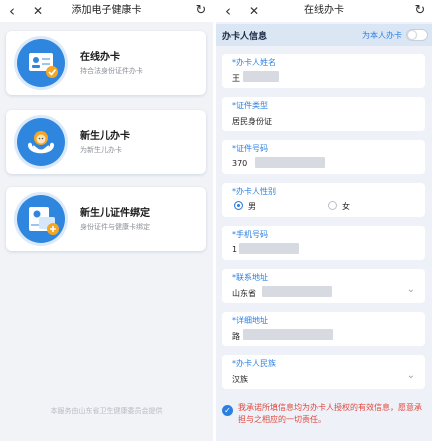 Image resolution: width=432 pixels, height=441 pixels. Describe the element at coordinates (250, 277) in the screenshot. I see `field-label: *联系地址` at that location.